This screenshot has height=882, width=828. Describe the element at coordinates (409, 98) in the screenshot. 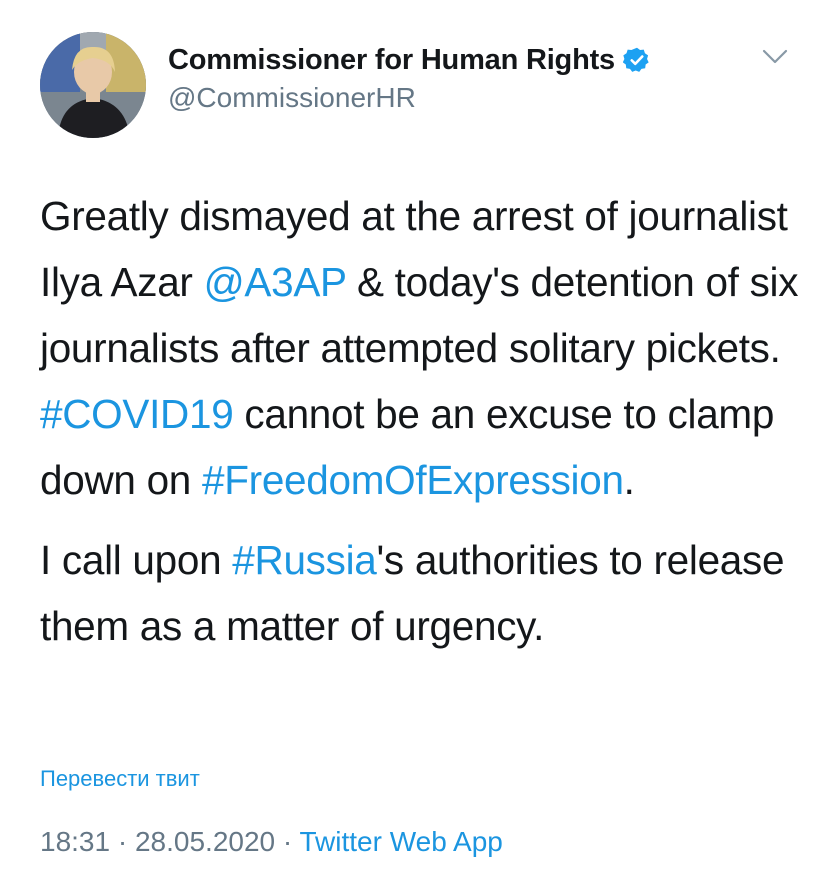

I see `user-handle: @CommissionerHR` at that location.